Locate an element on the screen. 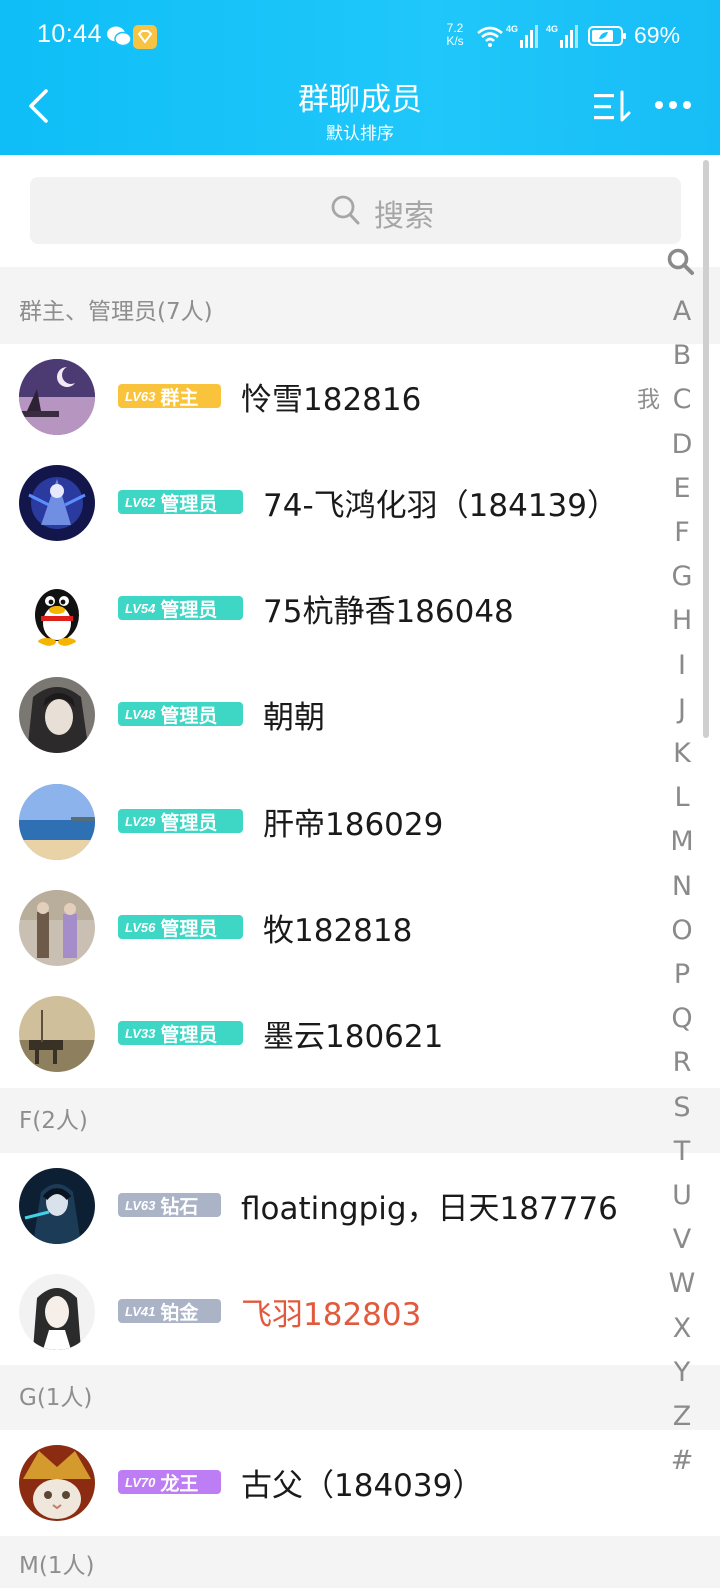  member-row: LV48 管理员 朝朝 is located at coordinates (350, 715).